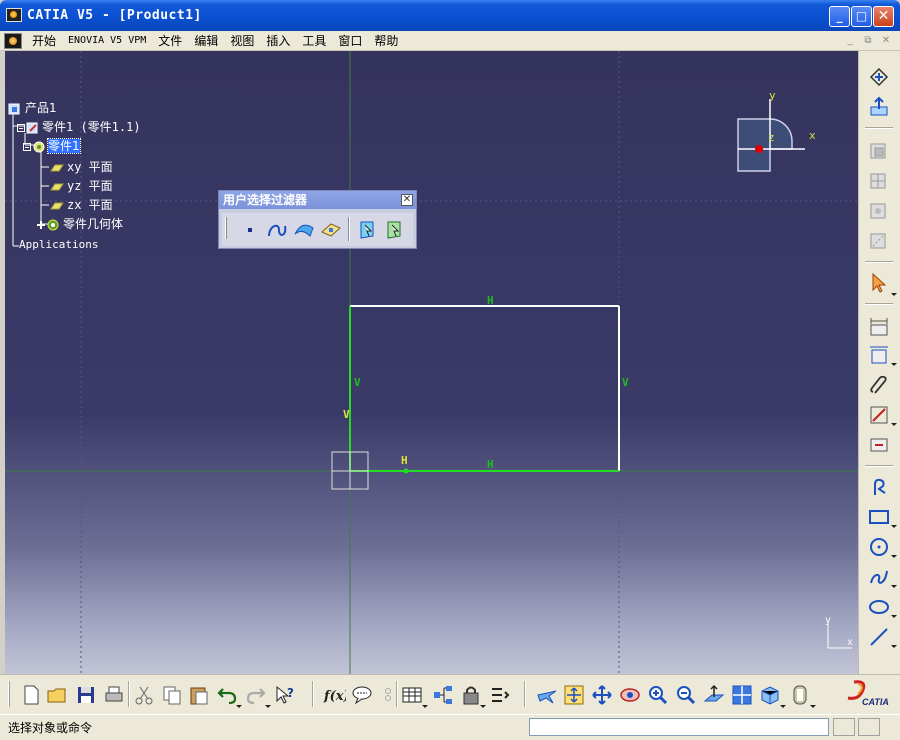 The image size is (900, 740). I want to click on constraint-vertical-origin: V, so click(346, 414).